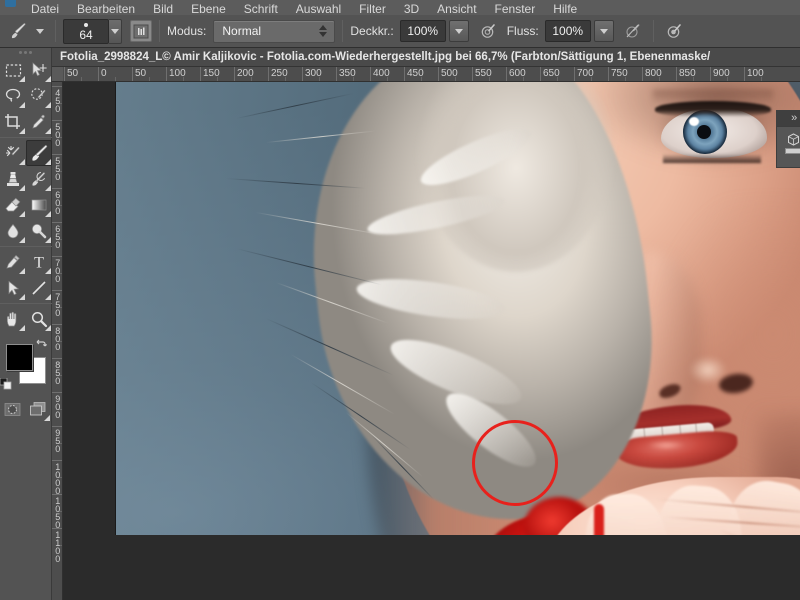  What do you see at coordinates (19, 357) in the screenshot?
I see `foreground-color-swatch` at bounding box center [19, 357].